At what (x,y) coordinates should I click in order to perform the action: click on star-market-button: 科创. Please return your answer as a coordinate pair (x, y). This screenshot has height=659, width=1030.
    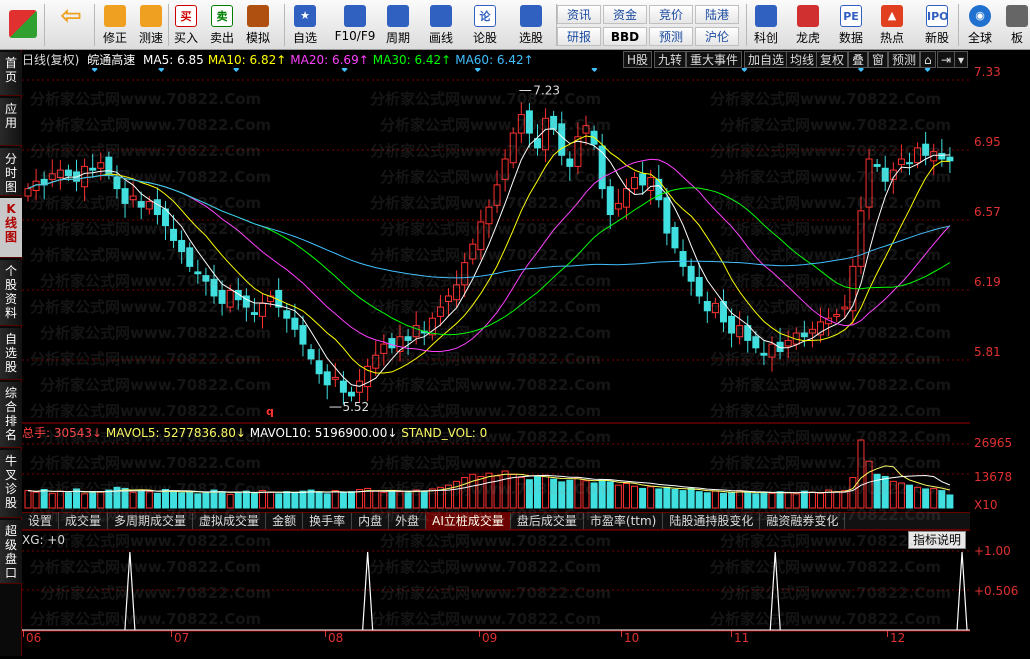
    Looking at the image, I should click on (766, 25).